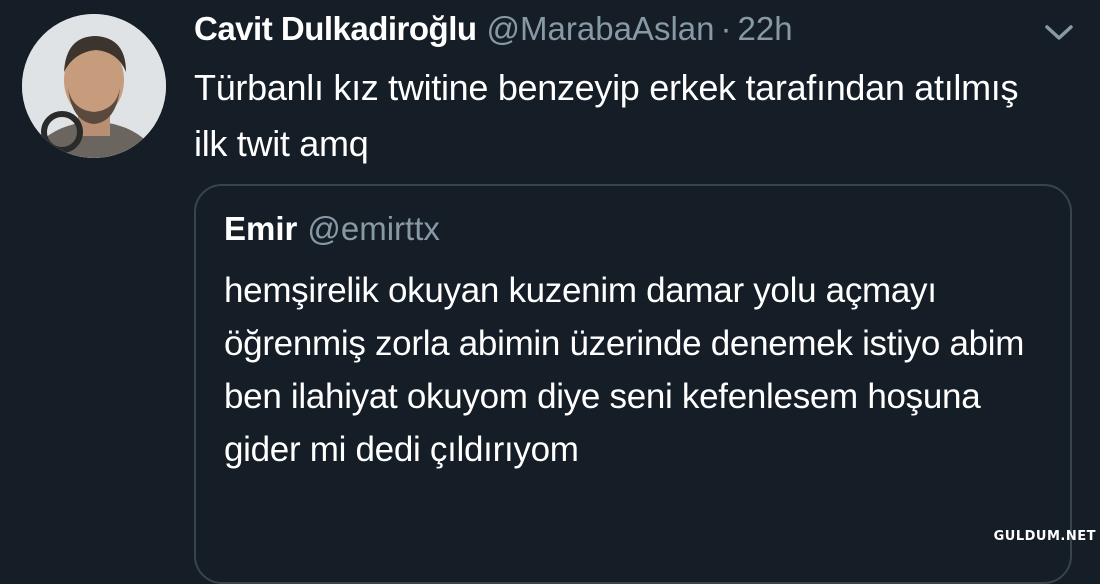 This screenshot has width=1100, height=584. What do you see at coordinates (373, 228) in the screenshot?
I see `quoted-author-handle: @emirttx` at bounding box center [373, 228].